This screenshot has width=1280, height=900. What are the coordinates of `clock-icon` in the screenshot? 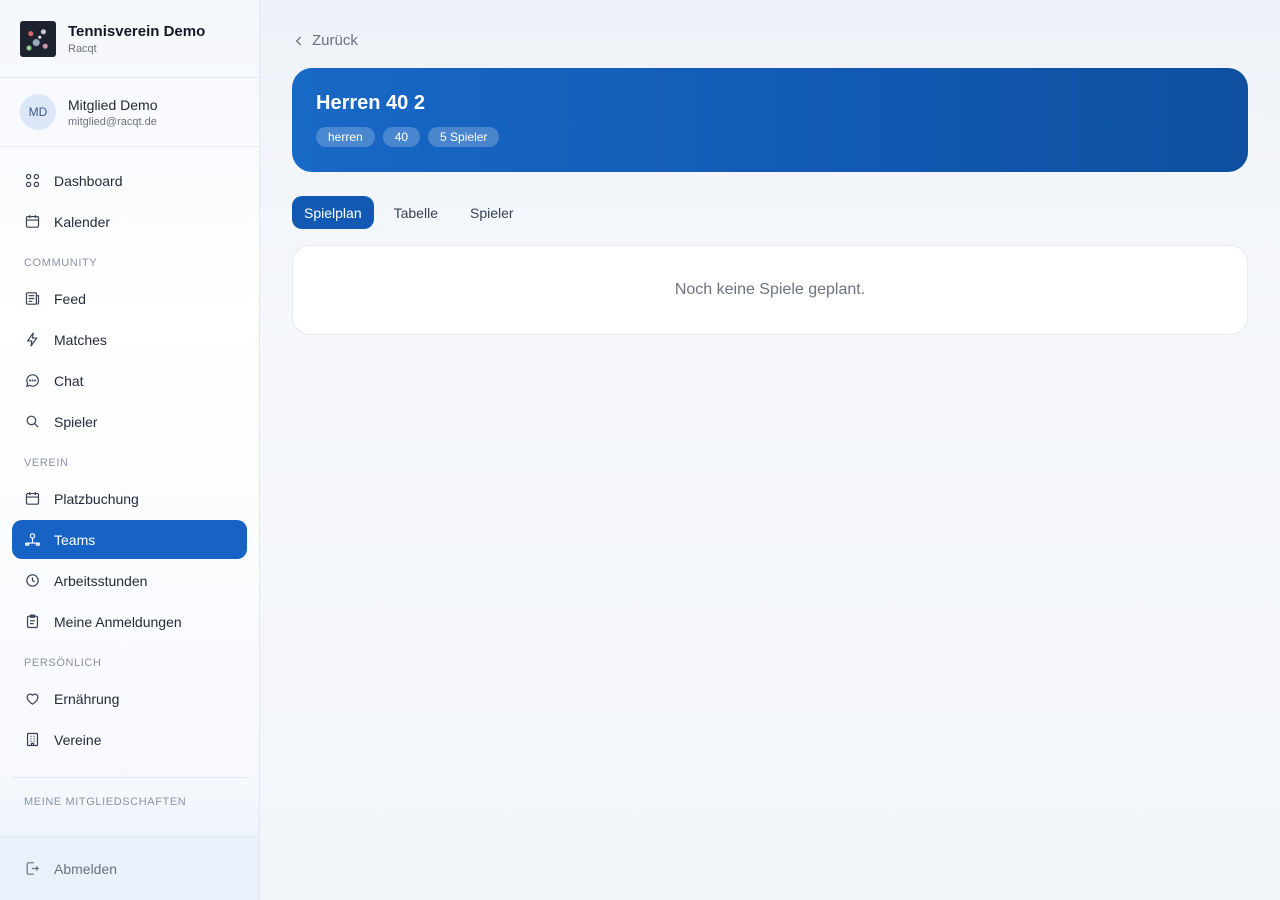 It's located at (32, 580).